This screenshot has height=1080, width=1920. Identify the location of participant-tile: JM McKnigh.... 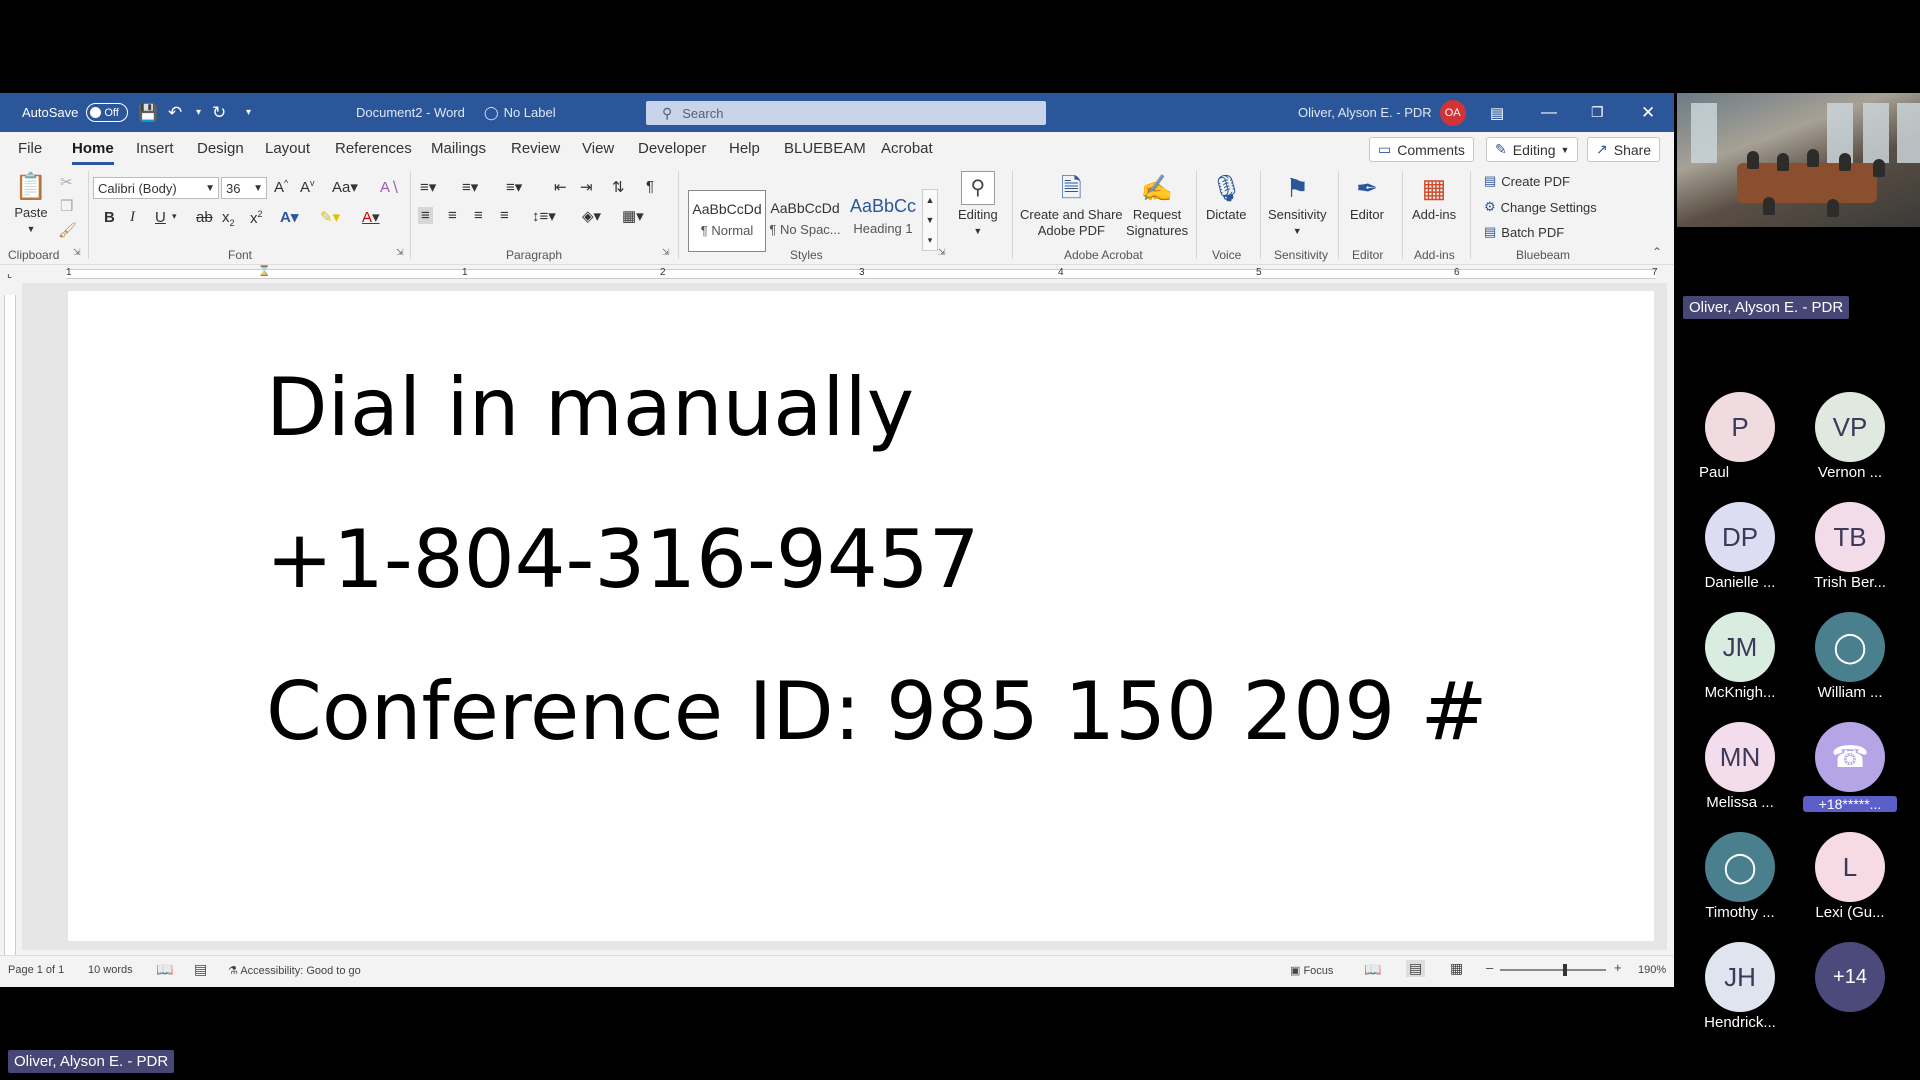
(1740, 657).